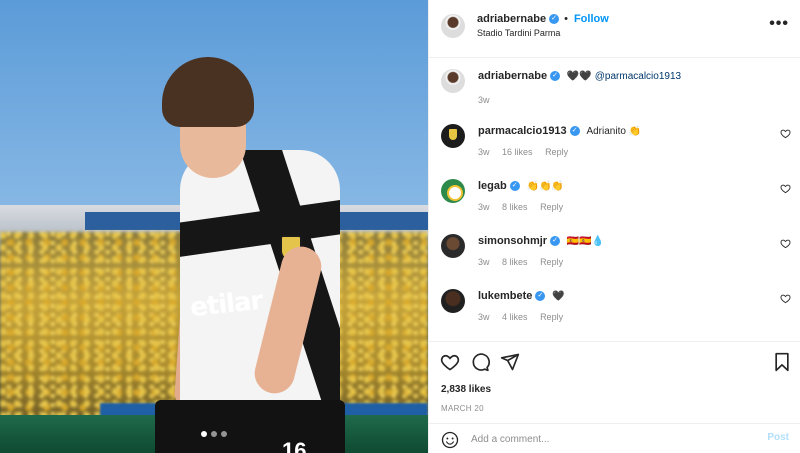 This screenshot has height=453, width=800. Describe the element at coordinates (511, 19) in the screenshot. I see `header-username: adriabernabe` at that location.